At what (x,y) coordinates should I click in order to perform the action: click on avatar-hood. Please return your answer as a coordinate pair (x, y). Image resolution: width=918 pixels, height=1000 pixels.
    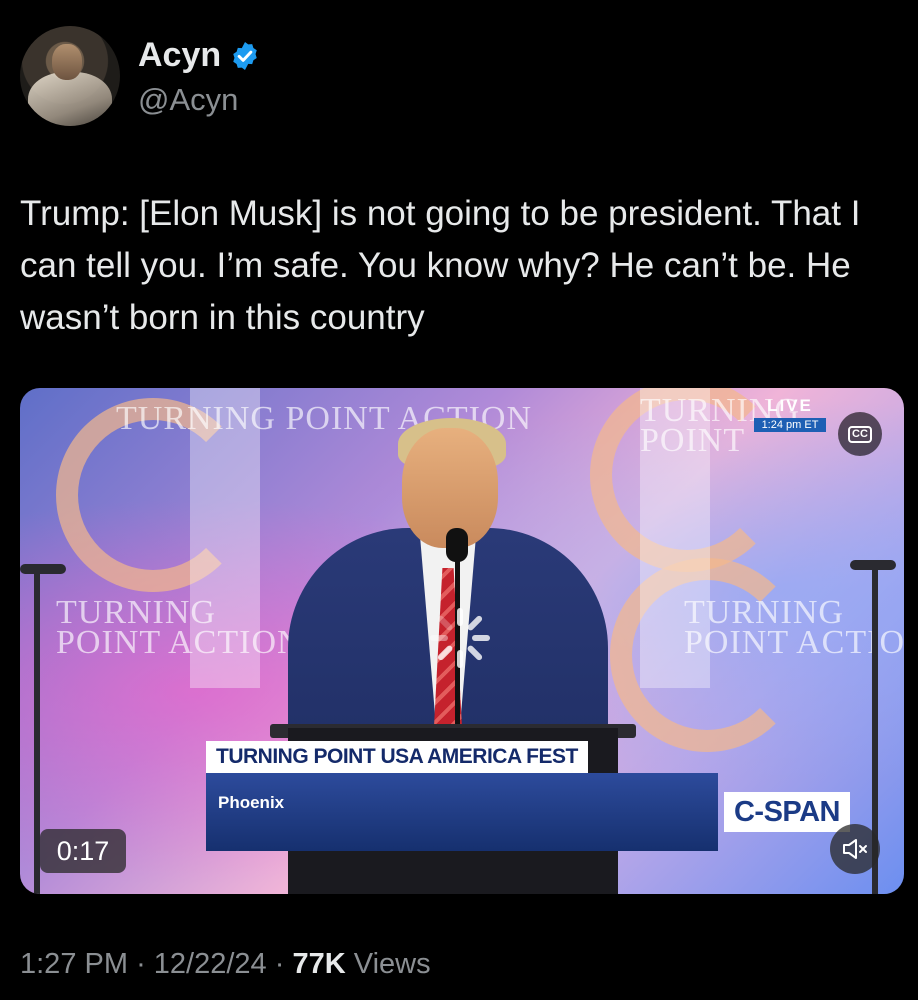
    Looking at the image, I should click on (70, 99).